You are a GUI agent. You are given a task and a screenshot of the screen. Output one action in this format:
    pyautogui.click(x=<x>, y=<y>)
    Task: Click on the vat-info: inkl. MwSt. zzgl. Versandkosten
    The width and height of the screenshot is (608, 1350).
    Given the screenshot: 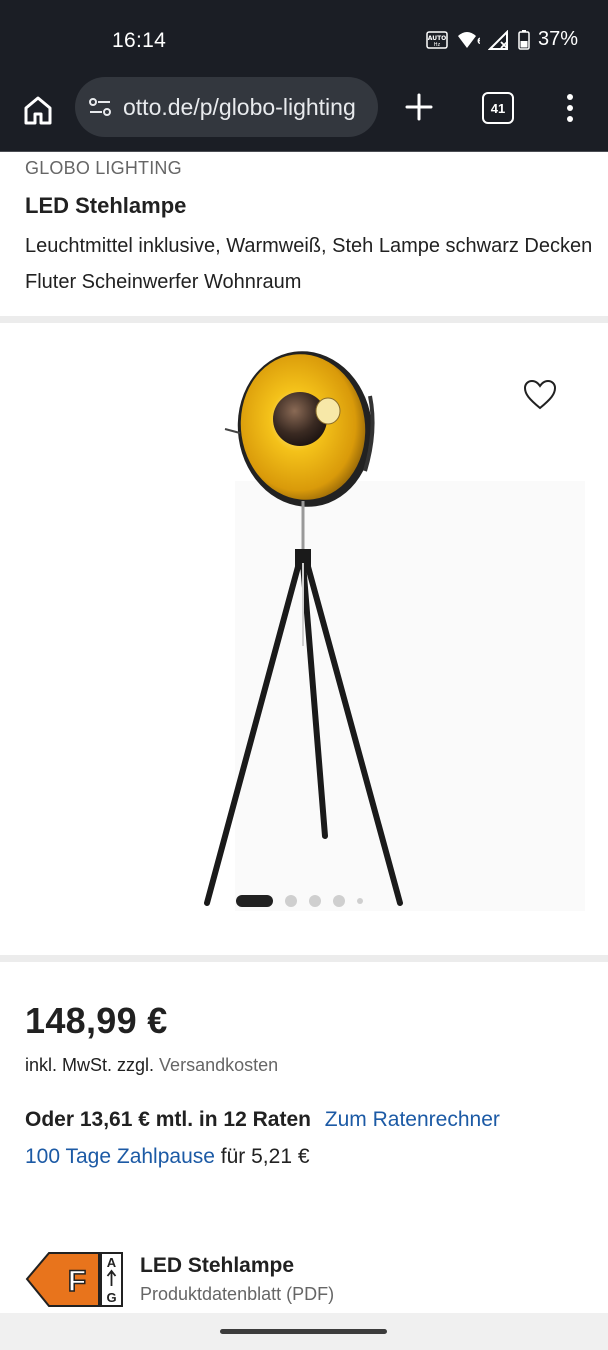 What is the action you would take?
    pyautogui.click(x=151, y=1065)
    